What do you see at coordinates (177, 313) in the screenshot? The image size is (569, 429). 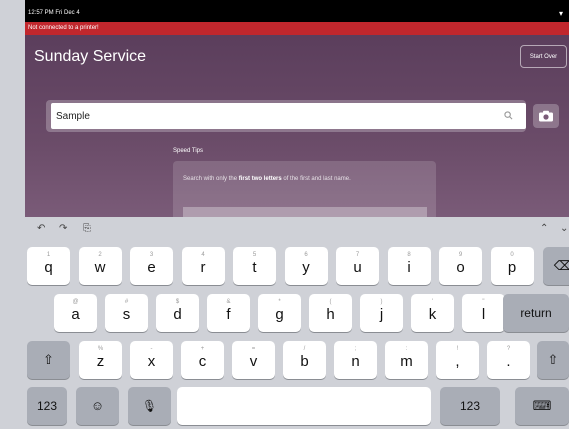 I see `key-d: $ d` at bounding box center [177, 313].